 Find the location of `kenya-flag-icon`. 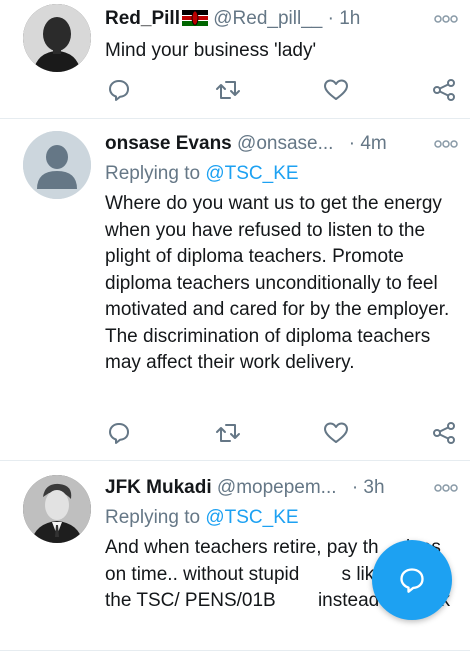

kenya-flag-icon is located at coordinates (194, 17).